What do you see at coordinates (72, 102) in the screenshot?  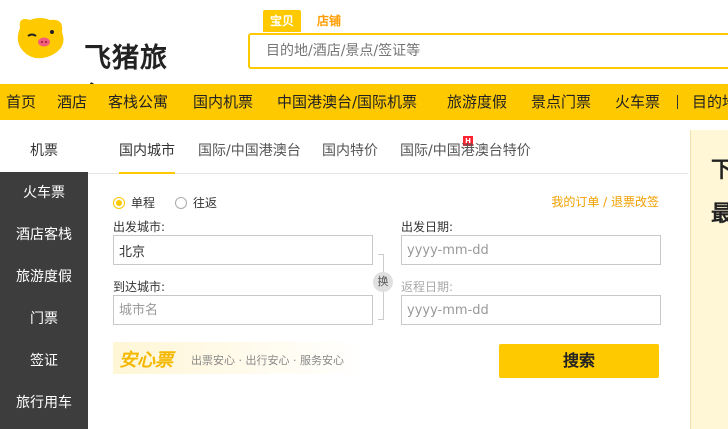 I see `nav-item-hotel: 酒店` at bounding box center [72, 102].